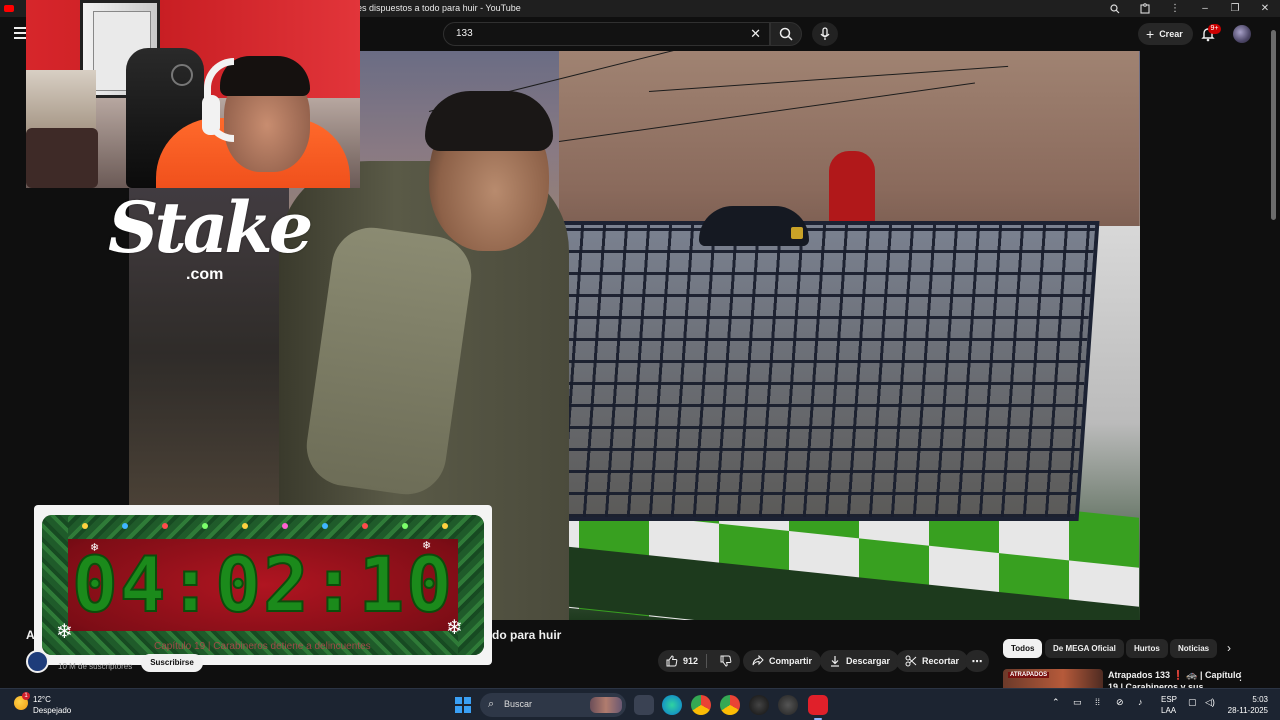 The height and width of the screenshot is (720, 1280). Describe the element at coordinates (606, 34) in the screenshot. I see `search-input: 133 ✕` at that location.